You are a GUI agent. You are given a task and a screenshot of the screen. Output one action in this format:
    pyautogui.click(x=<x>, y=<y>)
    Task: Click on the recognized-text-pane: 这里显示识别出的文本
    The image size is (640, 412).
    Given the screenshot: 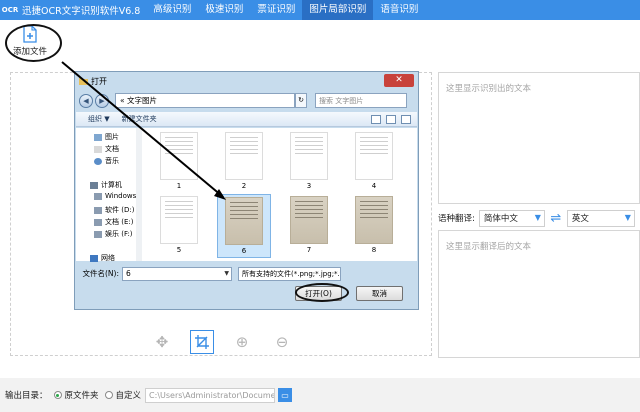 What is the action you would take?
    pyautogui.click(x=539, y=138)
    